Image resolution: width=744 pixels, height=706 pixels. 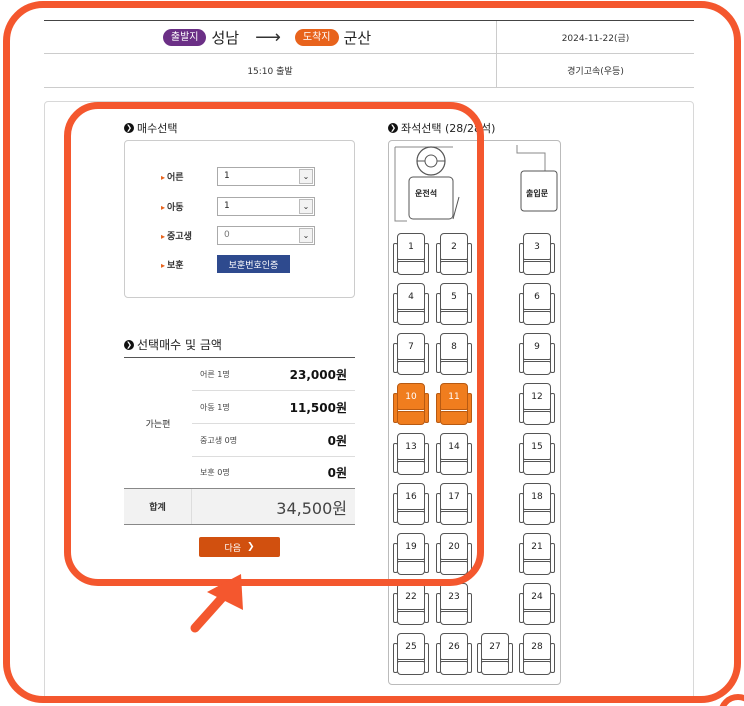 I want to click on seat-20: 20, so click(x=454, y=556).